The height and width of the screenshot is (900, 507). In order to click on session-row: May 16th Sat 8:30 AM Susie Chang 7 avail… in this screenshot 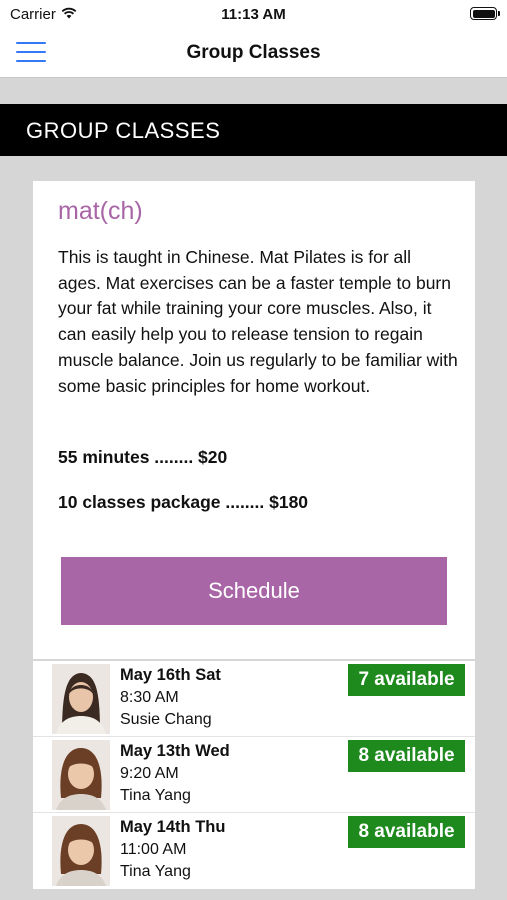, I will do `click(254, 699)`.